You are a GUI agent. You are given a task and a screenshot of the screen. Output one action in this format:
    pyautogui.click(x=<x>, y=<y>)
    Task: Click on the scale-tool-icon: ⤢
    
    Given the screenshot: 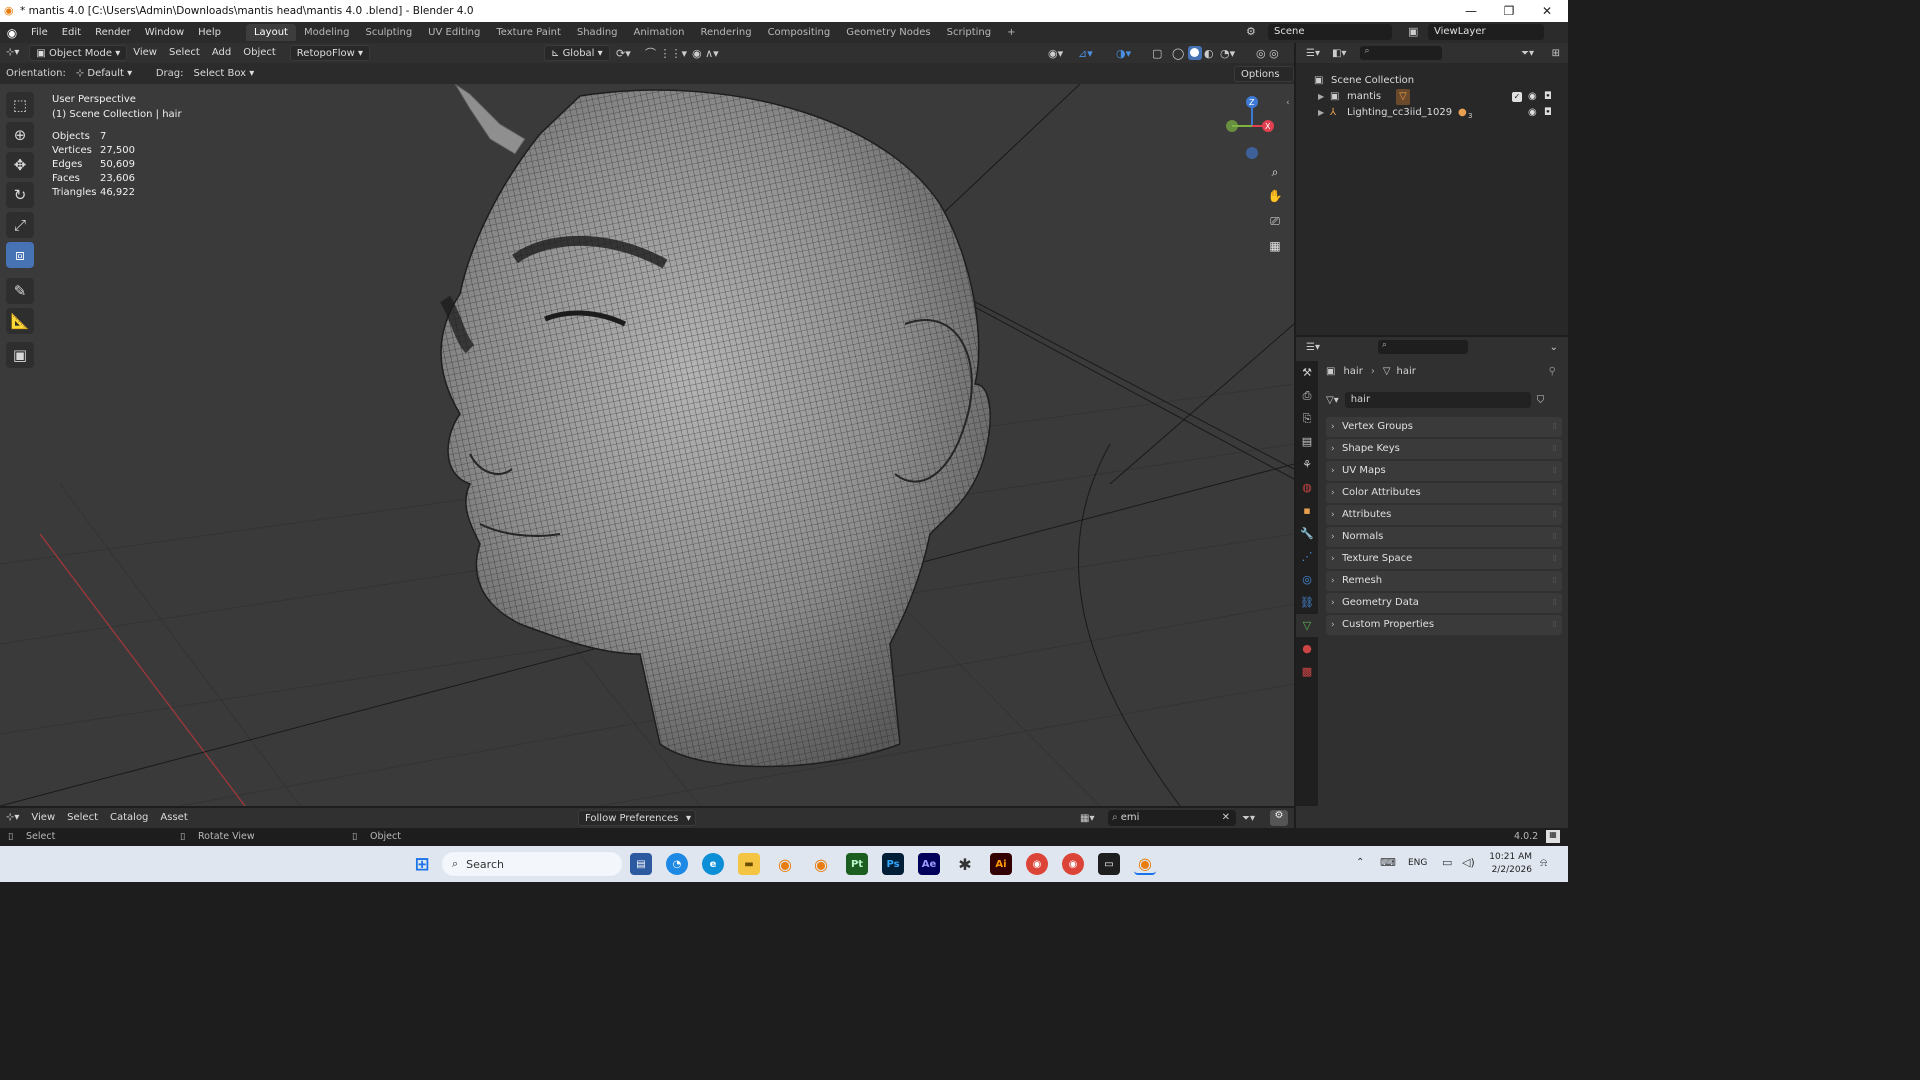 What is the action you would take?
    pyautogui.click(x=20, y=225)
    